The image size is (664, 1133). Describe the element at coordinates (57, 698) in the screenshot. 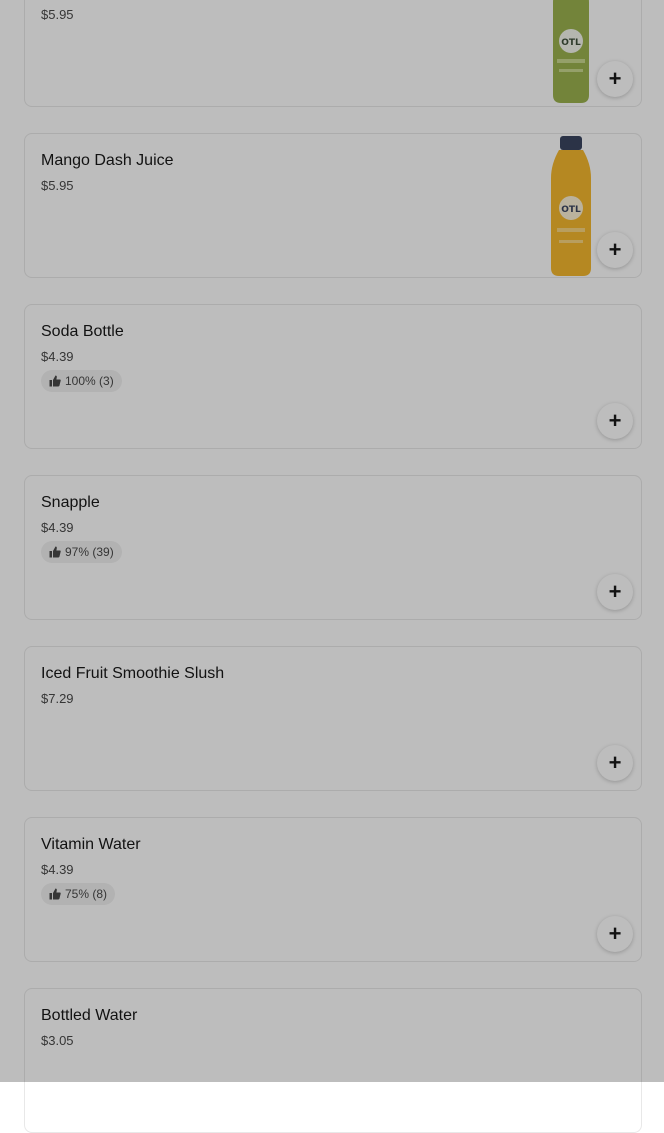

I see `item-price: $7.29` at that location.